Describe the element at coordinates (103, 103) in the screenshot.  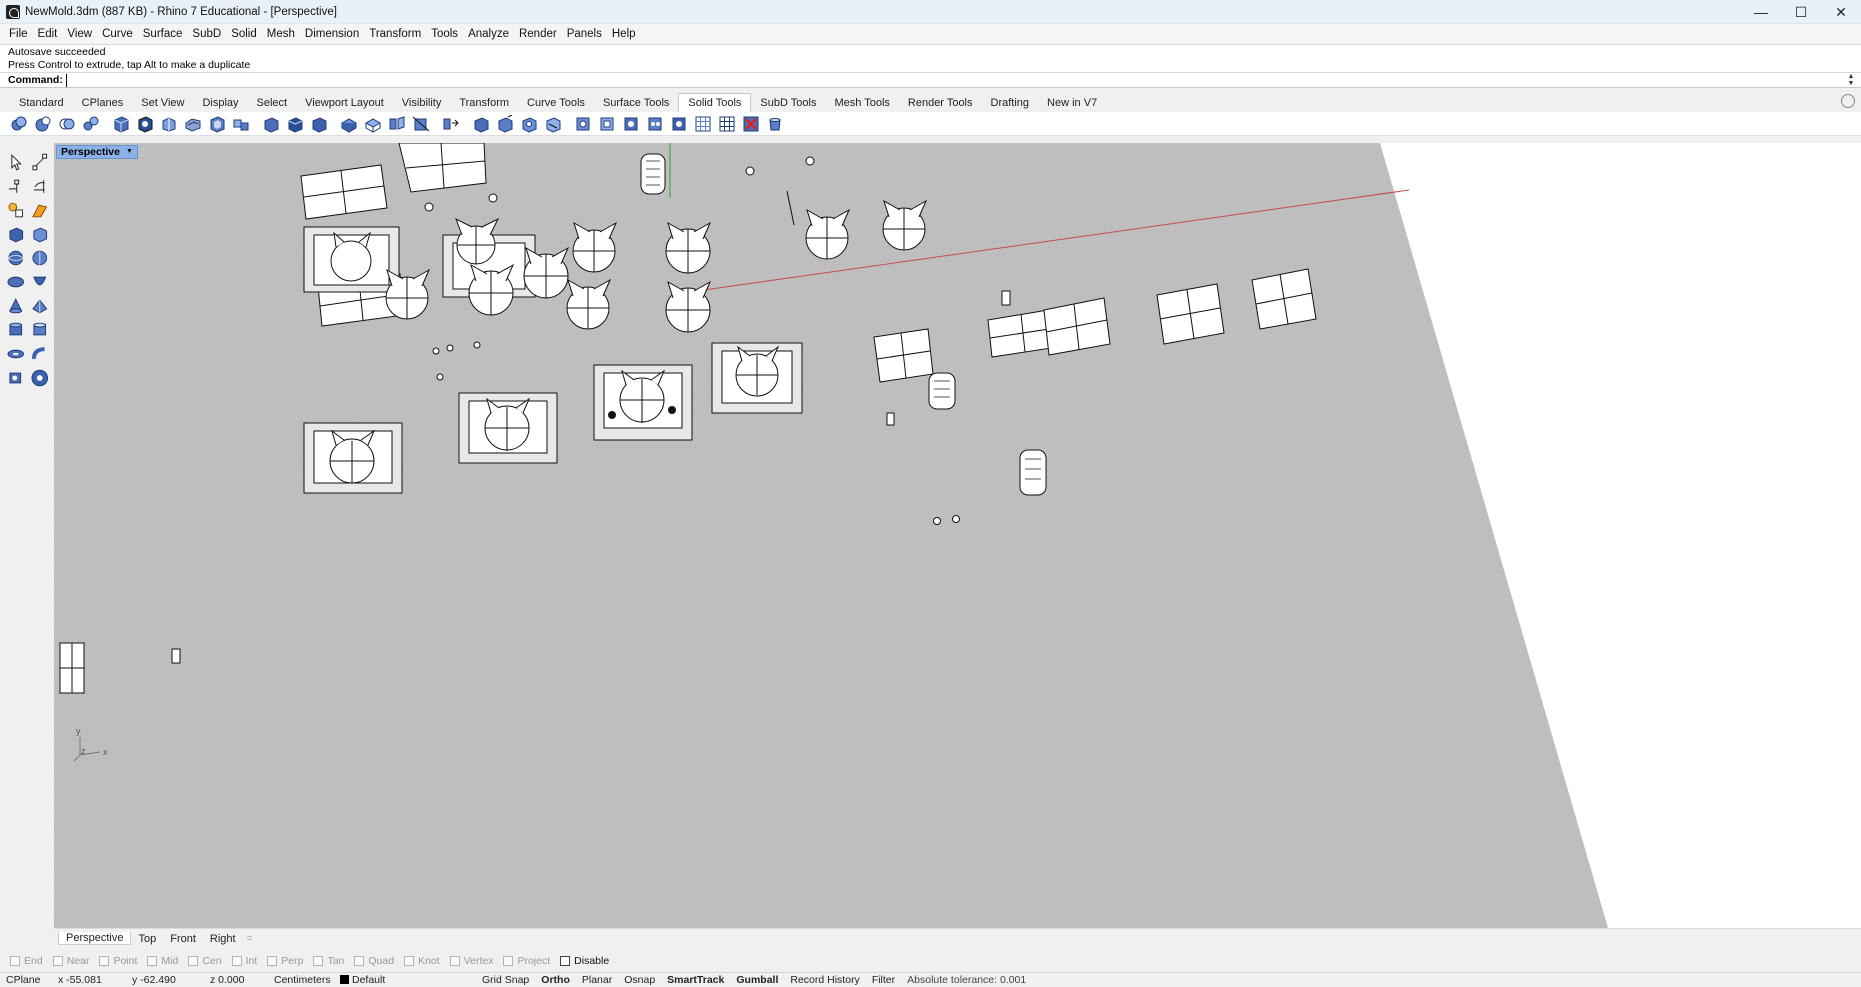
I see `tab-cplanes: CPlanes` at that location.